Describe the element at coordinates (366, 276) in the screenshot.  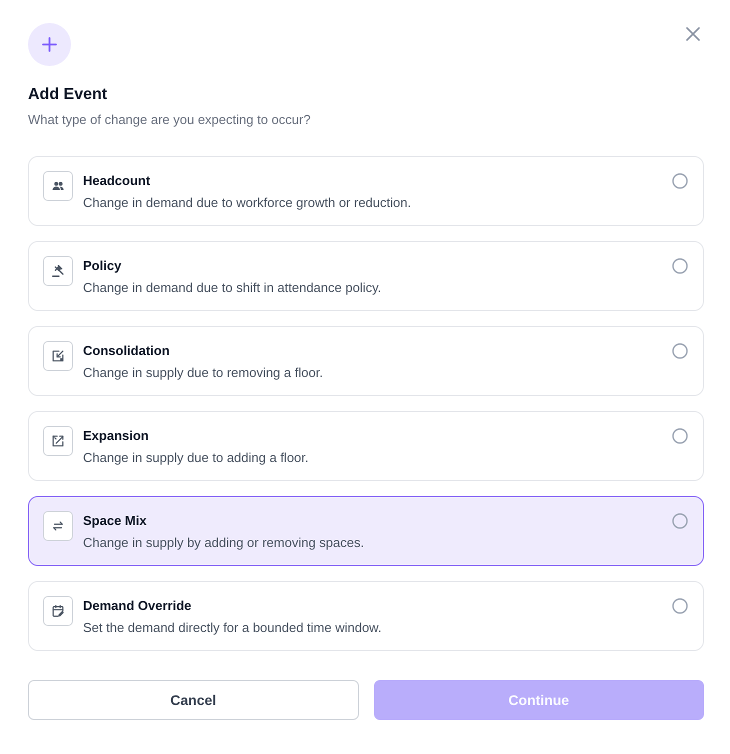
I see `event-option-card: Policy Change in demand due to shift in attendance policy.` at that location.